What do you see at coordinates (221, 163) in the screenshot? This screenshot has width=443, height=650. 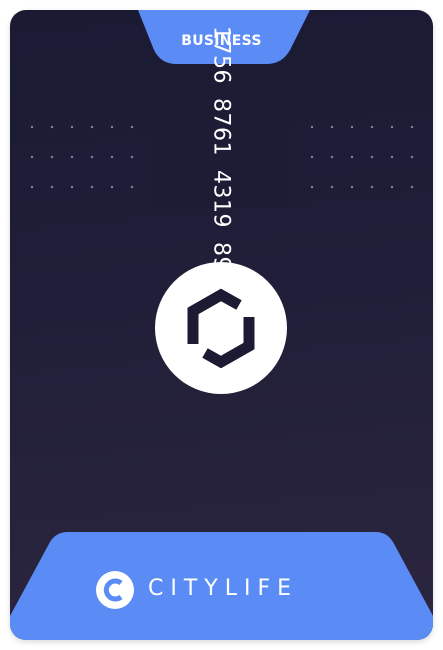 I see `card-number: 1756 8761 4319 8922` at bounding box center [221, 163].